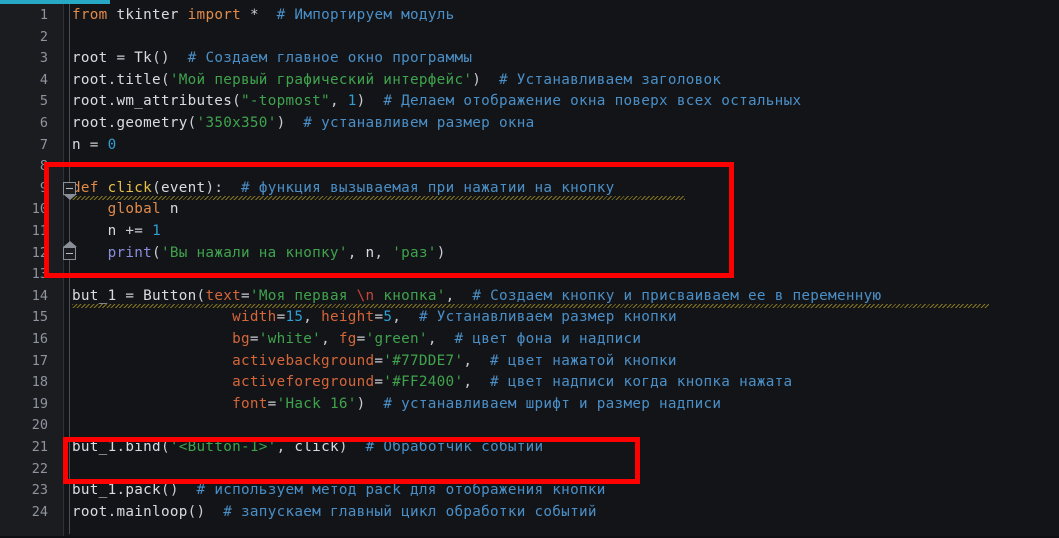  What do you see at coordinates (529, 146) in the screenshot?
I see `code-line: 7 n = 0` at bounding box center [529, 146].